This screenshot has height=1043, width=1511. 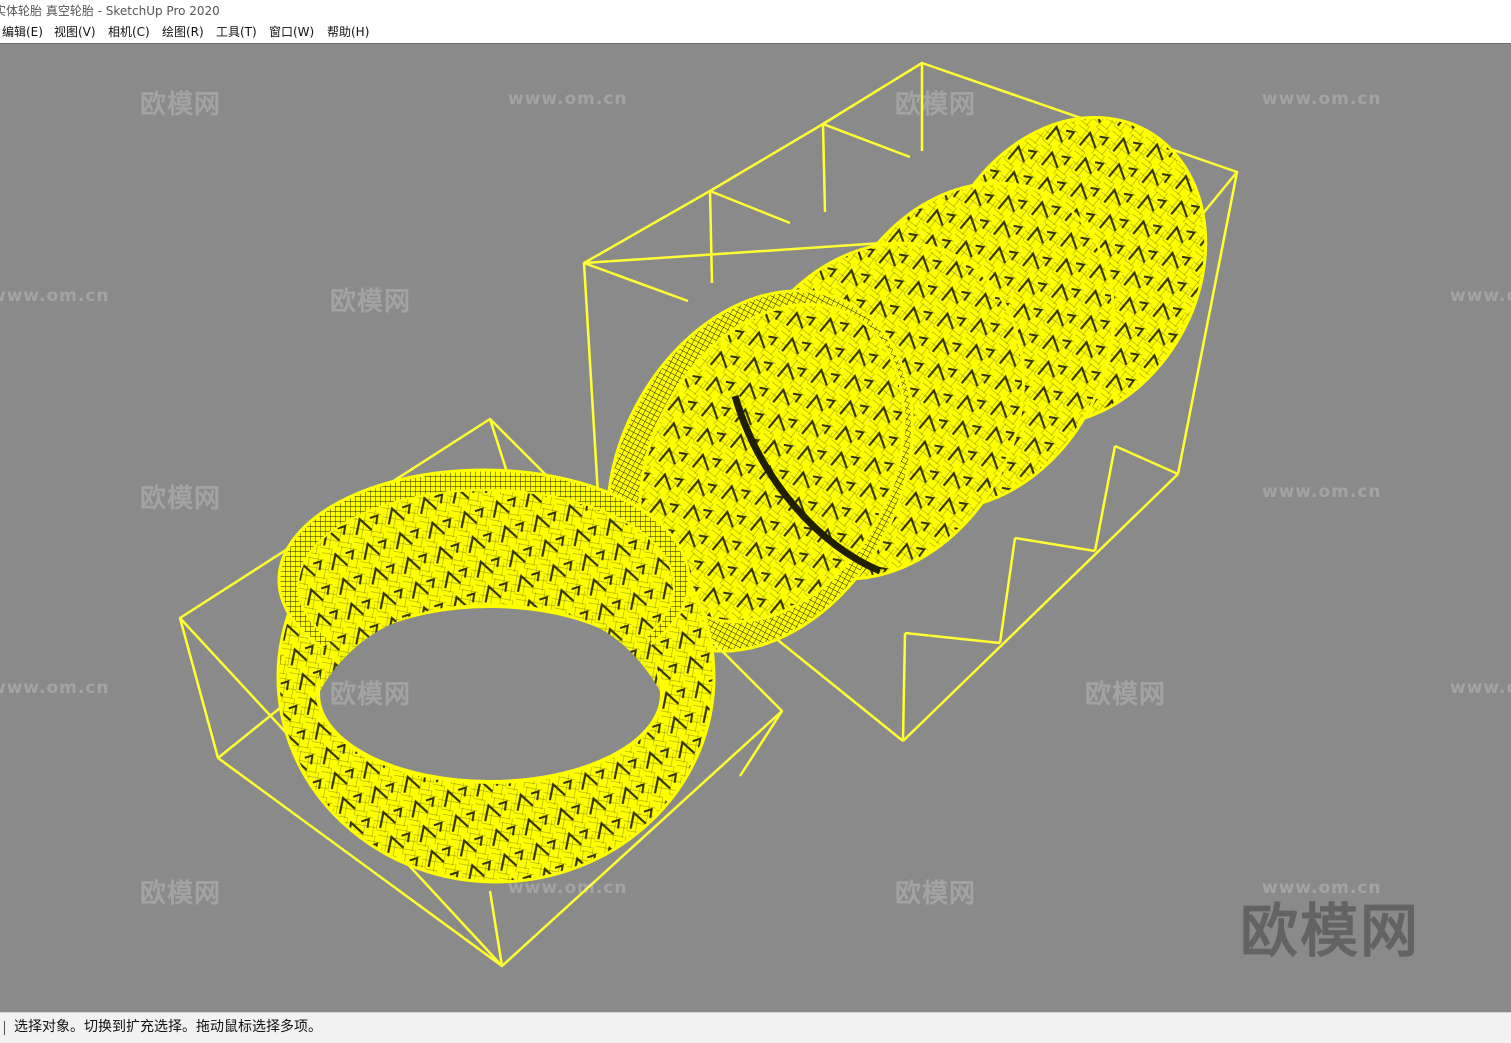 I want to click on status-grip, so click(x=4, y=1028).